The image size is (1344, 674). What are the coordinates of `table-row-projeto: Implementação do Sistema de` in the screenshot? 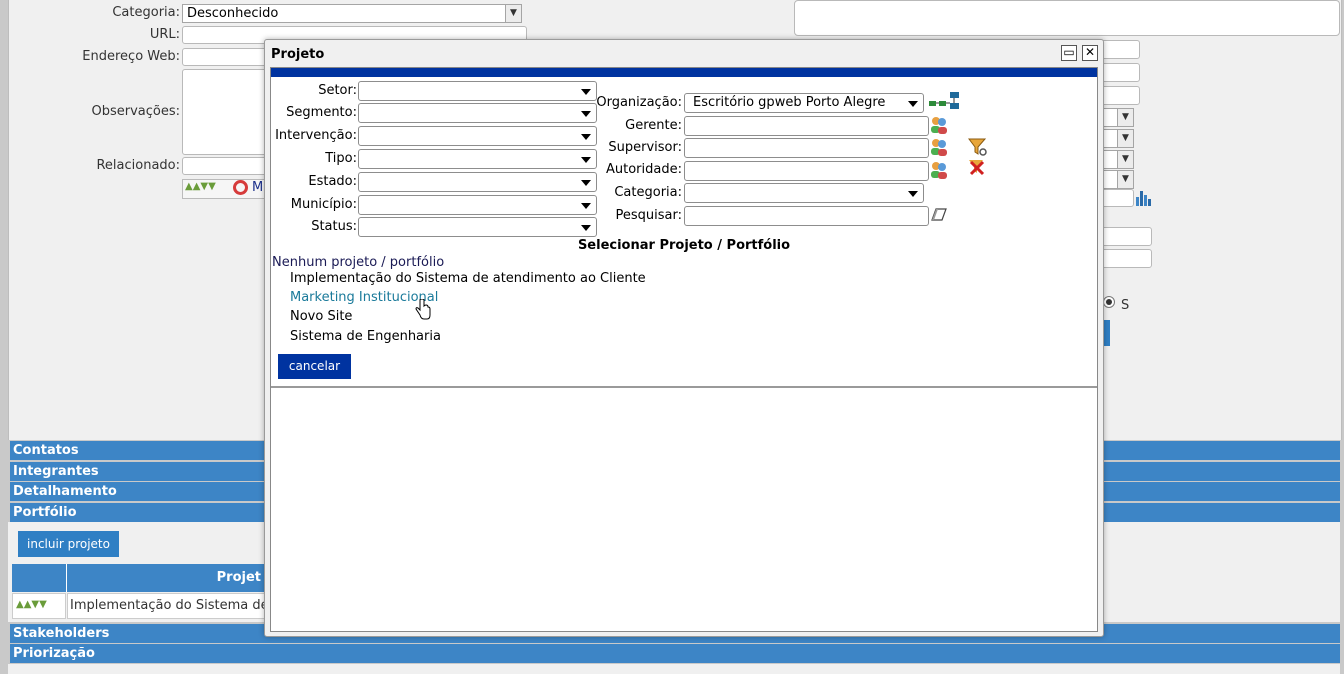 It's located at (167, 606).